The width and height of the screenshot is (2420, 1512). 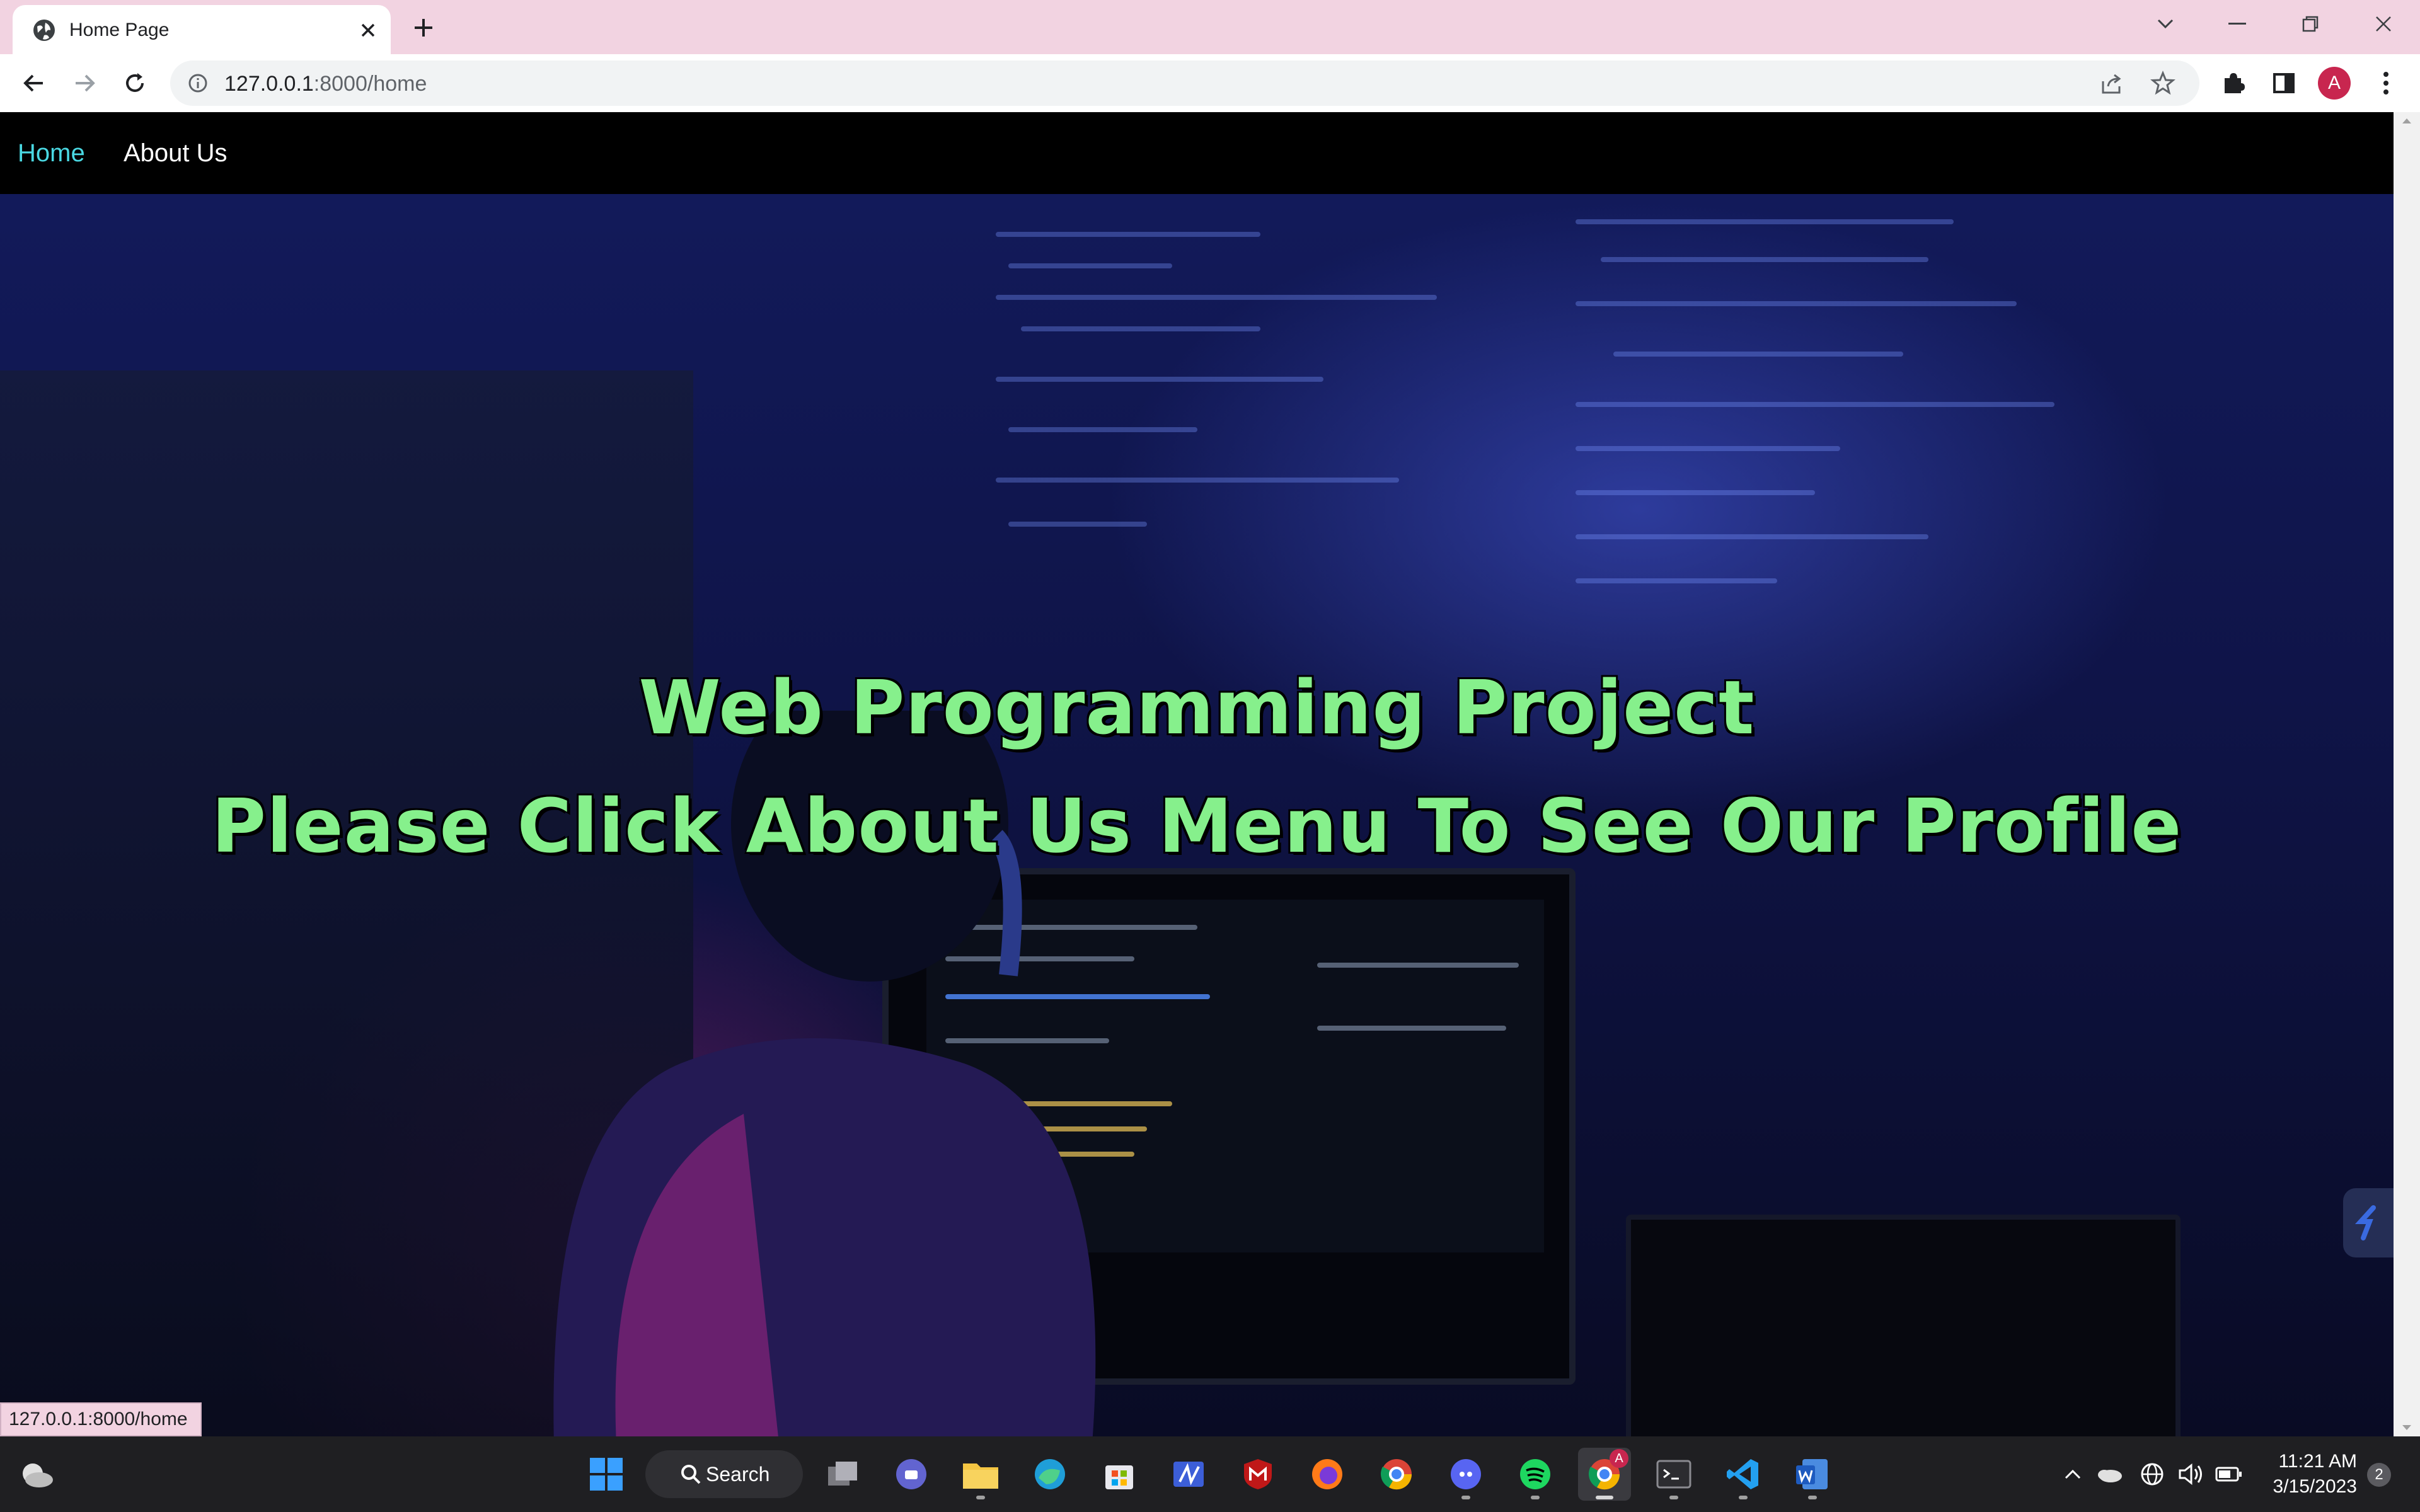 I want to click on globe-icon, so click(x=44, y=30).